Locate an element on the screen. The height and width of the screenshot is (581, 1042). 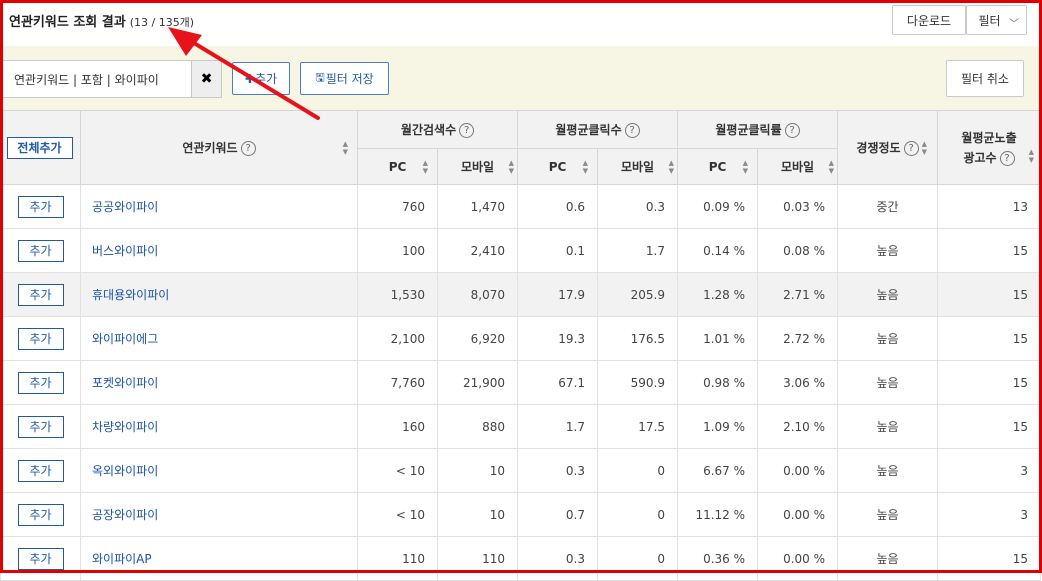
table-row: 추가 버스와이파이 100 2,410 0.1 1.7 0.14 % 0.08 % 높음 15 is located at coordinates (521, 250).